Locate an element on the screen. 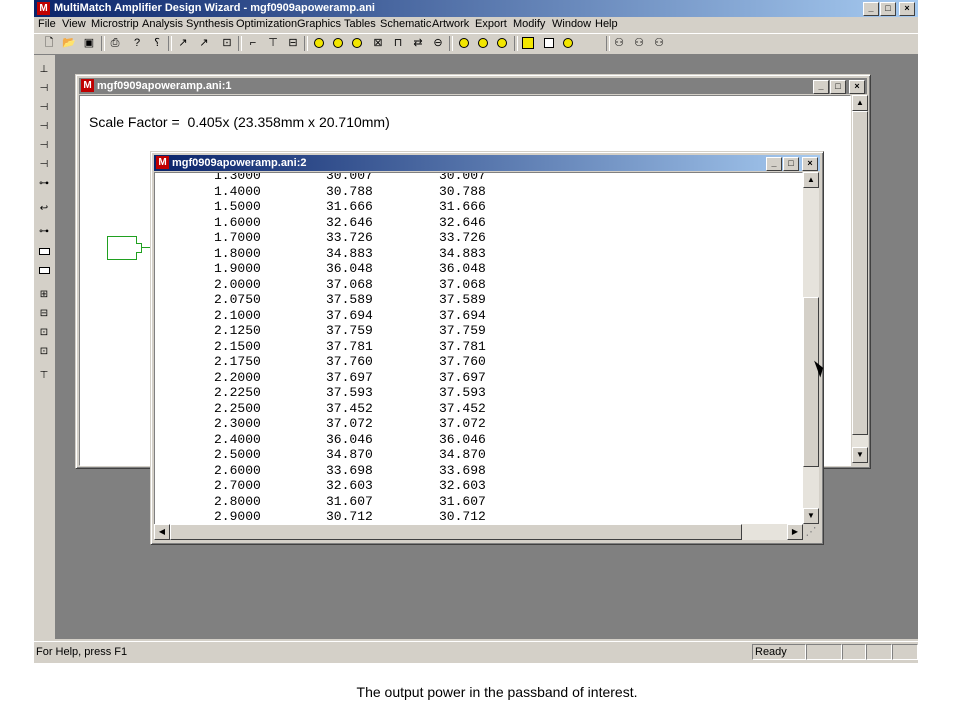 This screenshot has height=720, width=960. artwork-minimize-button: _ is located at coordinates (821, 87).